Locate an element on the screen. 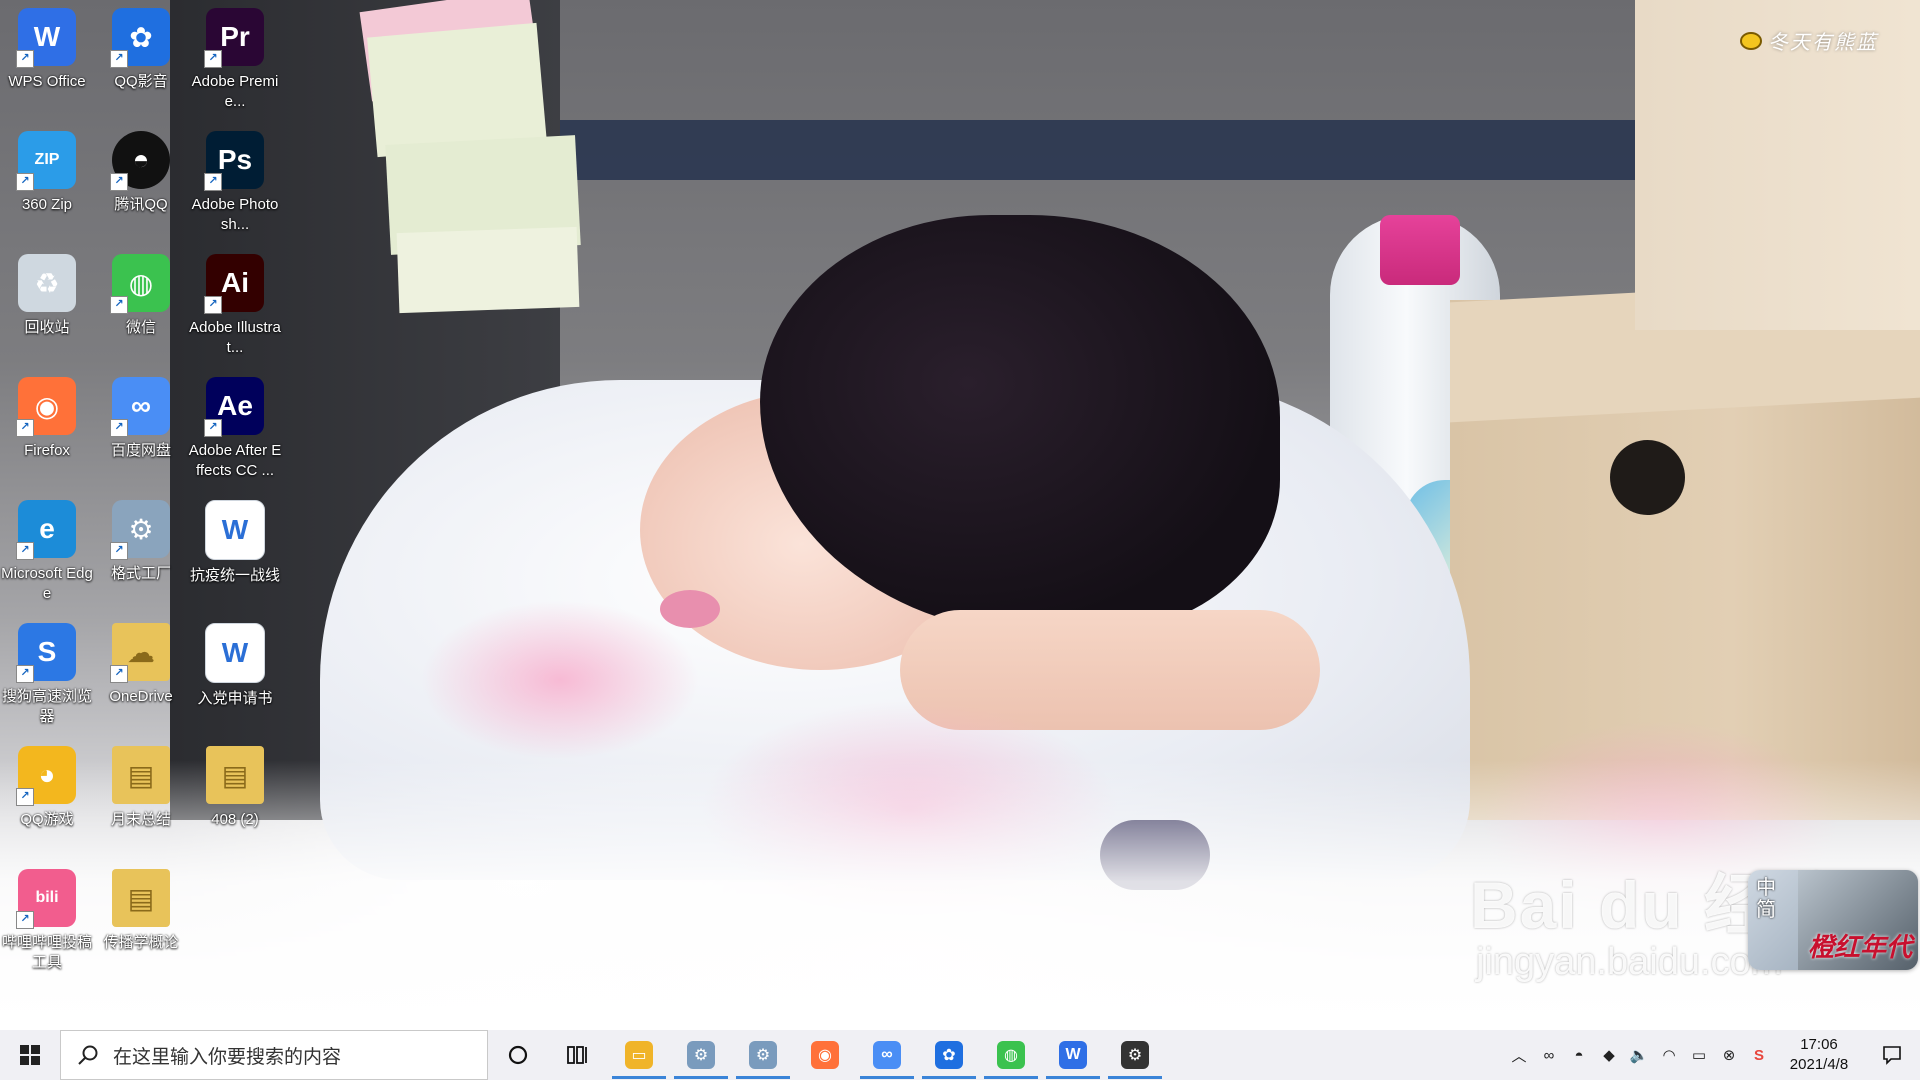 This screenshot has height=1080, width=1920. desktop-icon: ZIP ↗ 360 Zip is located at coordinates (47, 184).